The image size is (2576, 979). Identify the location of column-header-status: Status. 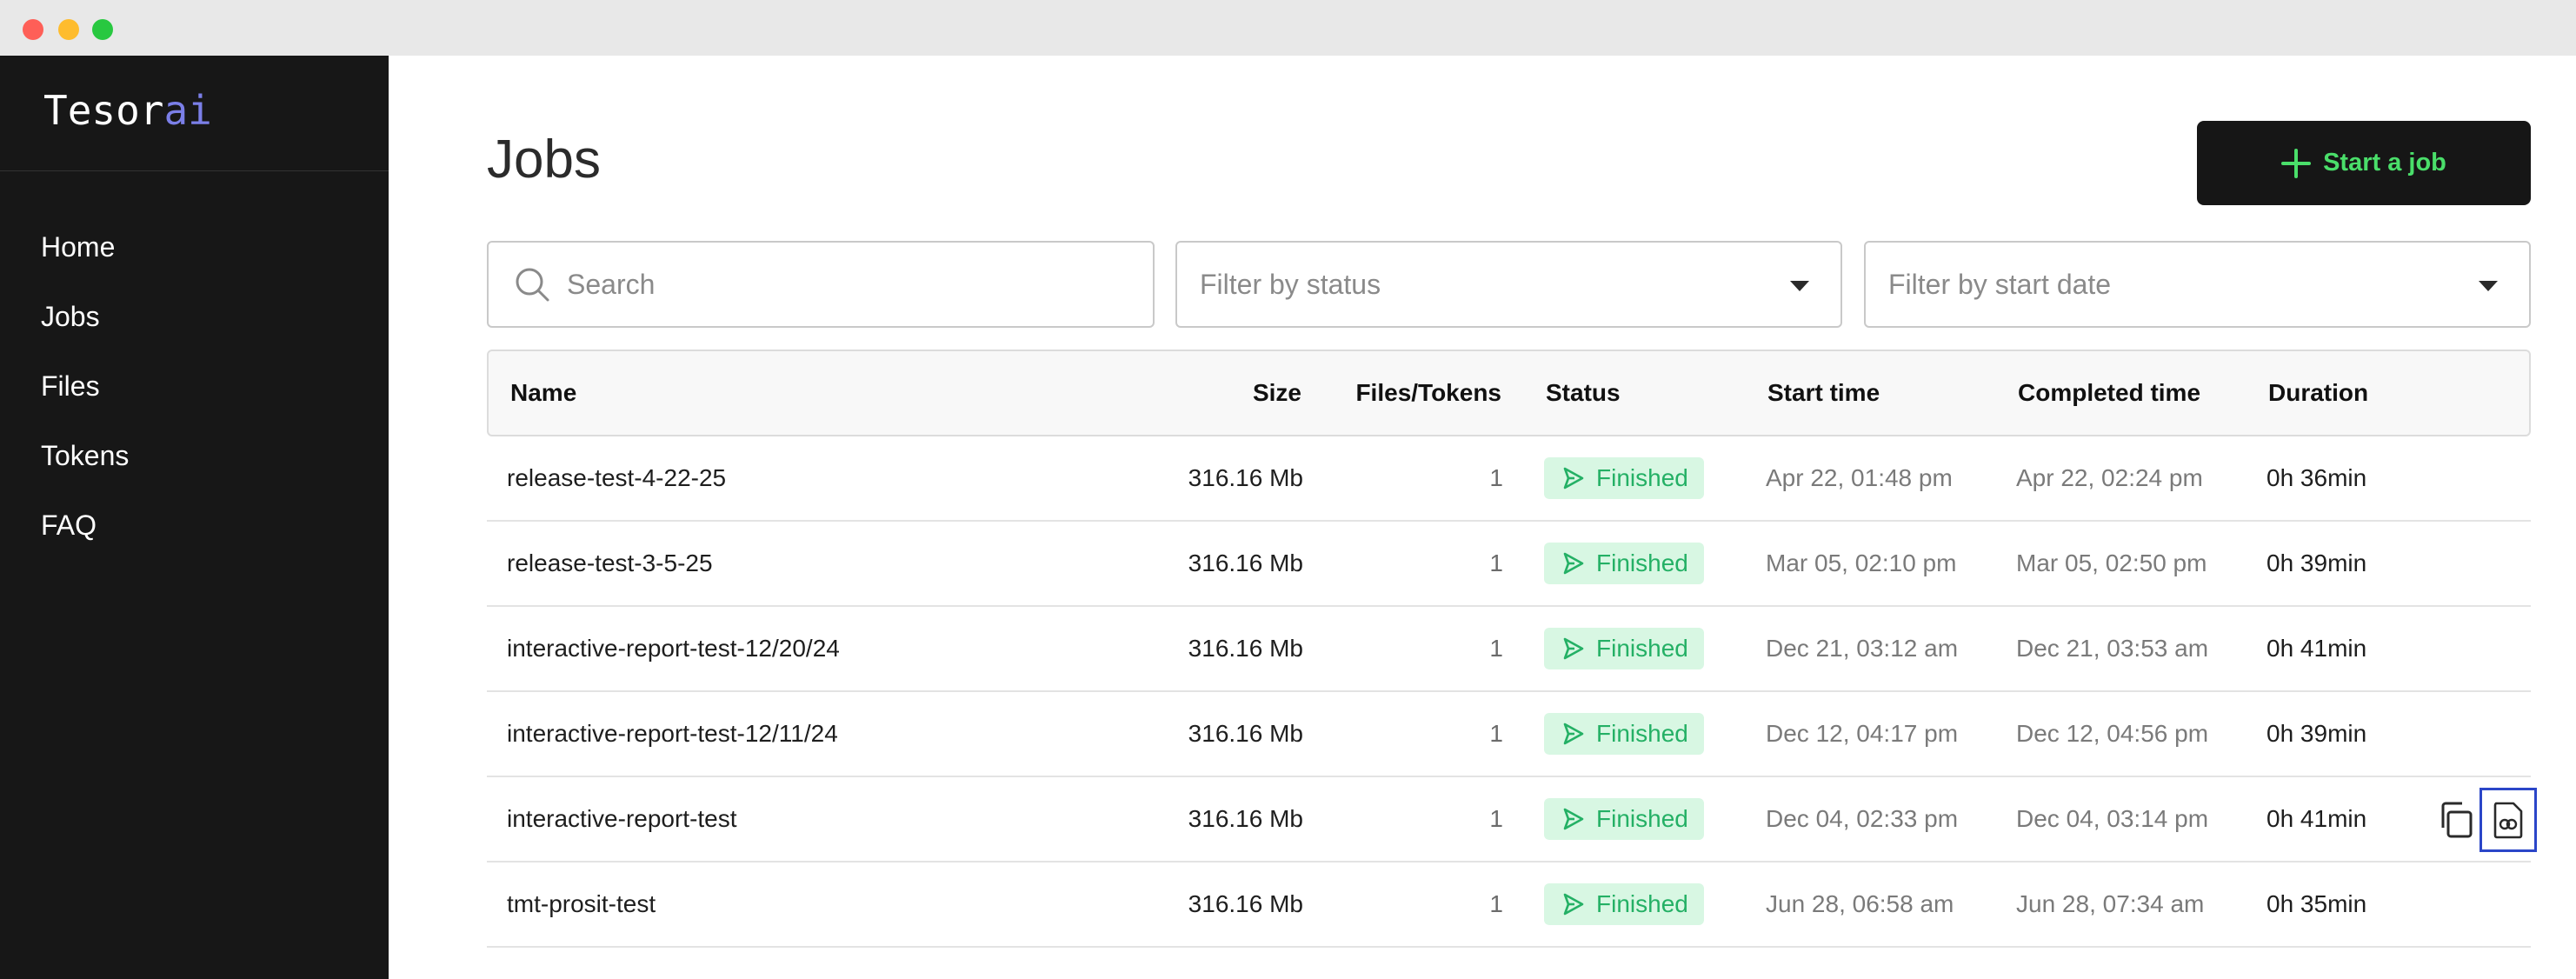
(1583, 393).